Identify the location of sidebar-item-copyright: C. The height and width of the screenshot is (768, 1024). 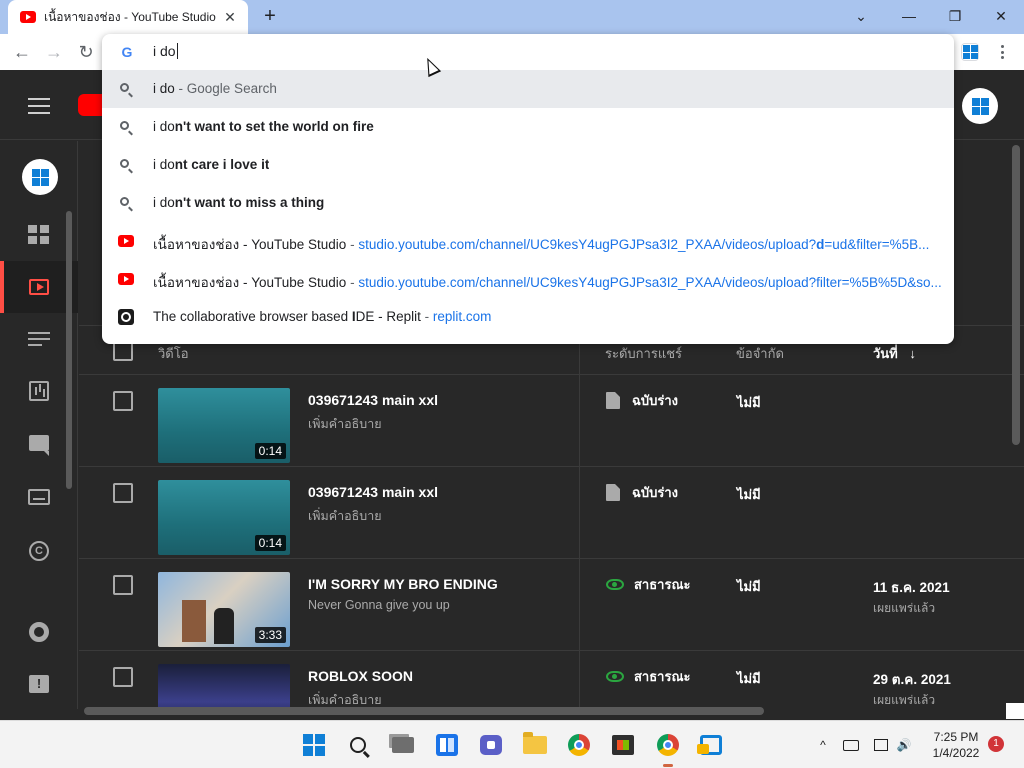
(39, 551).